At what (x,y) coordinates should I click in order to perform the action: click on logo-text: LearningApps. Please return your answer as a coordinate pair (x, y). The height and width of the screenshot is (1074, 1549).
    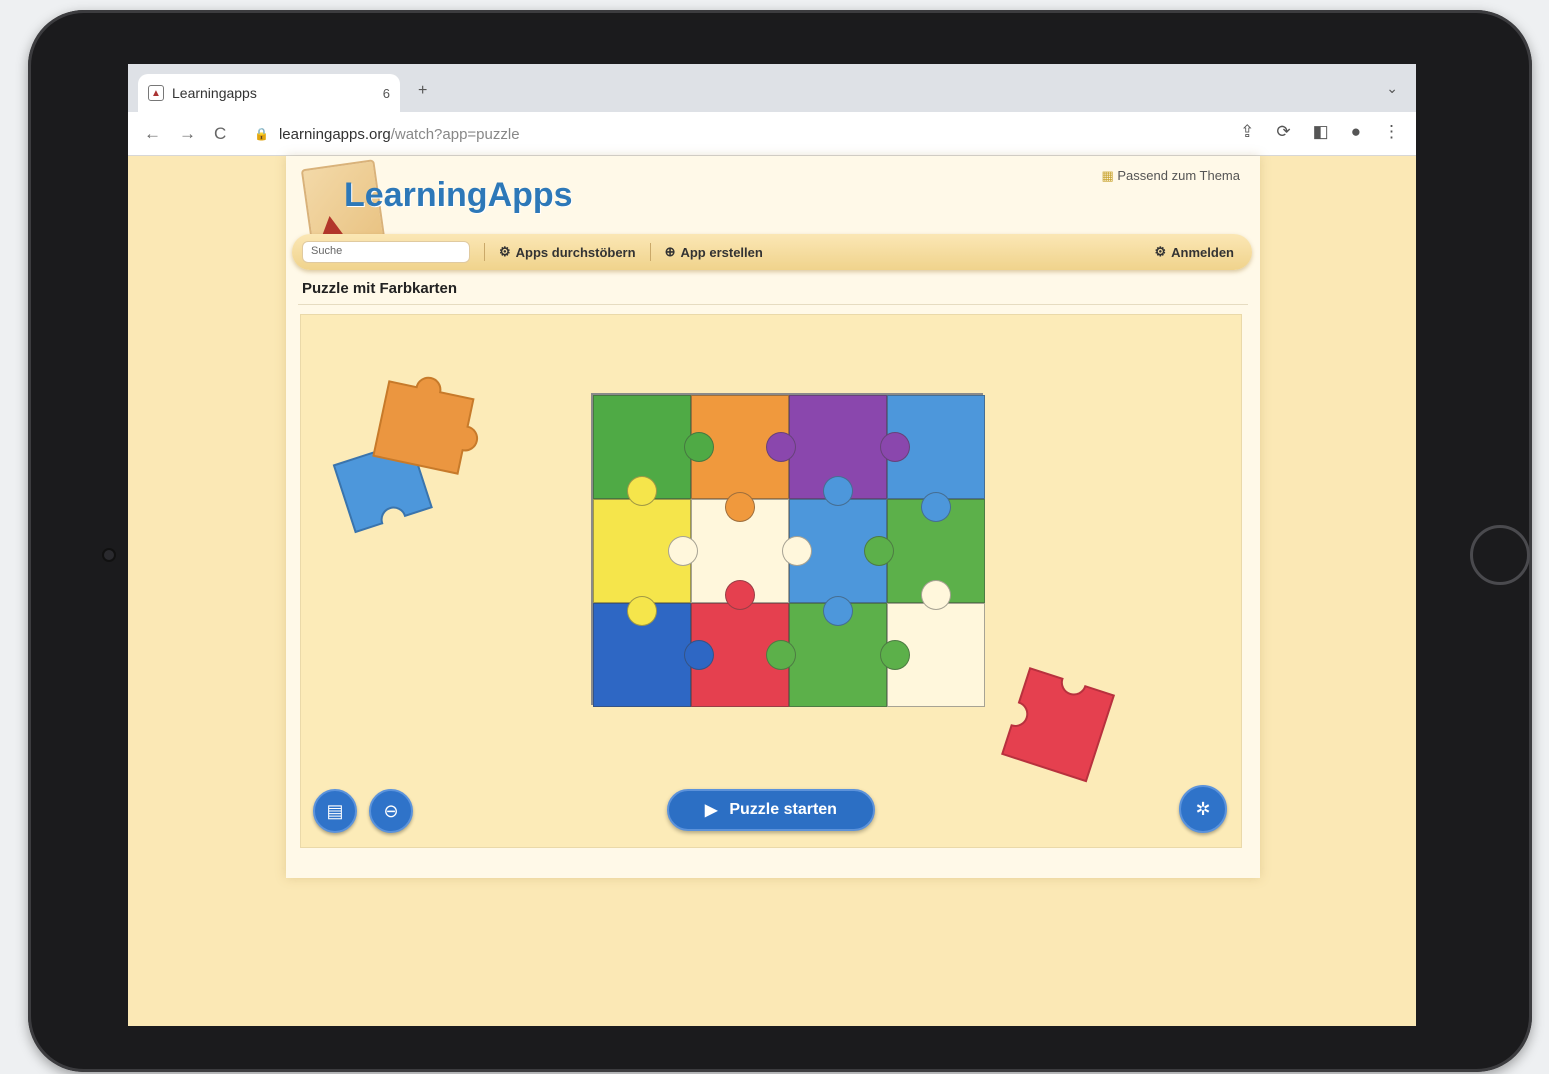
    Looking at the image, I should click on (458, 195).